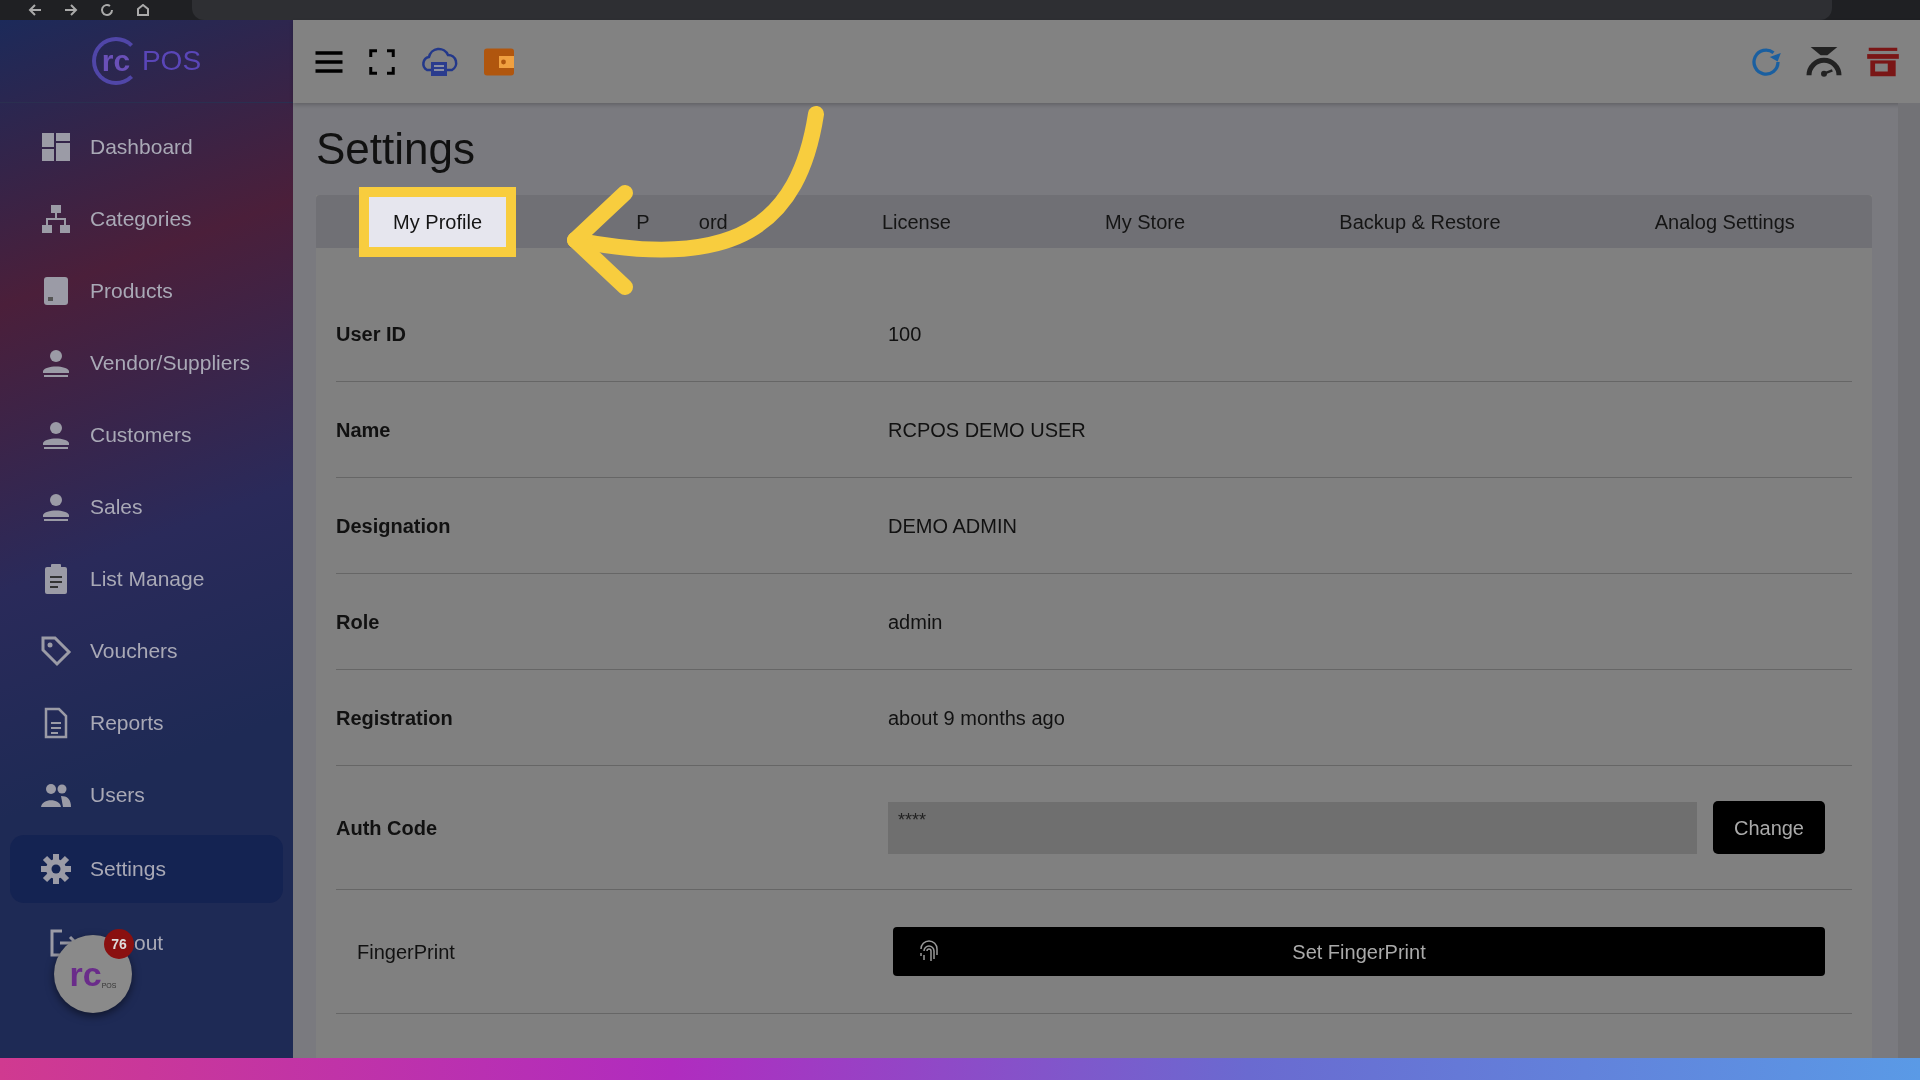 This screenshot has height=1080, width=1920. I want to click on field-value: about 9 months ago, so click(976, 718).